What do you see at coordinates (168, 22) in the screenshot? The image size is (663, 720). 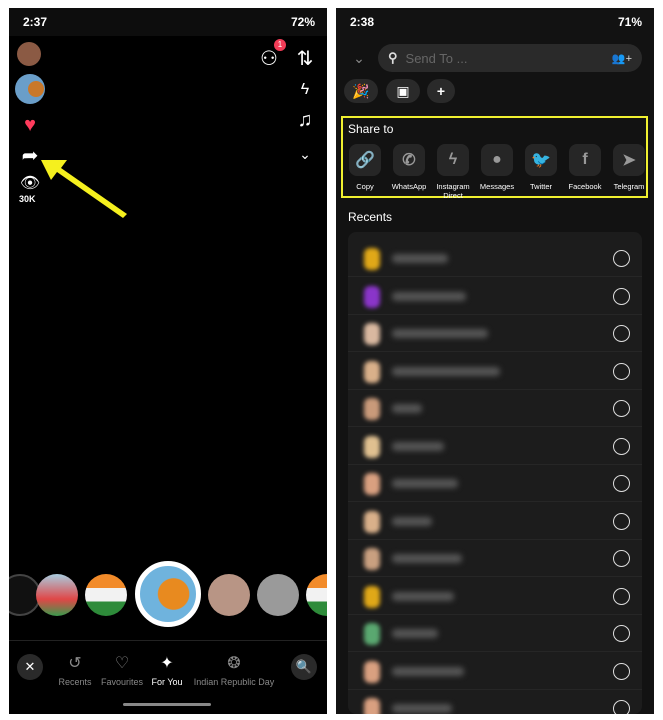 I see `status-bar: 2:37 72%` at bounding box center [168, 22].